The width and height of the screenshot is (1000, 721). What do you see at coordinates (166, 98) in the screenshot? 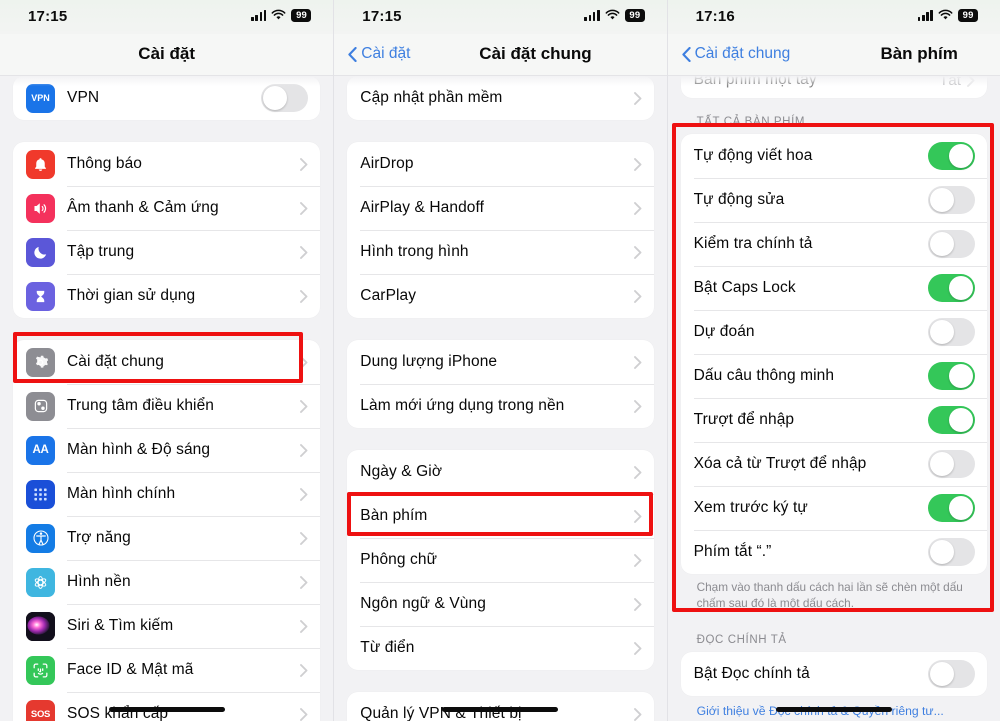
I see `row-vpn: VPN VPN` at bounding box center [166, 98].